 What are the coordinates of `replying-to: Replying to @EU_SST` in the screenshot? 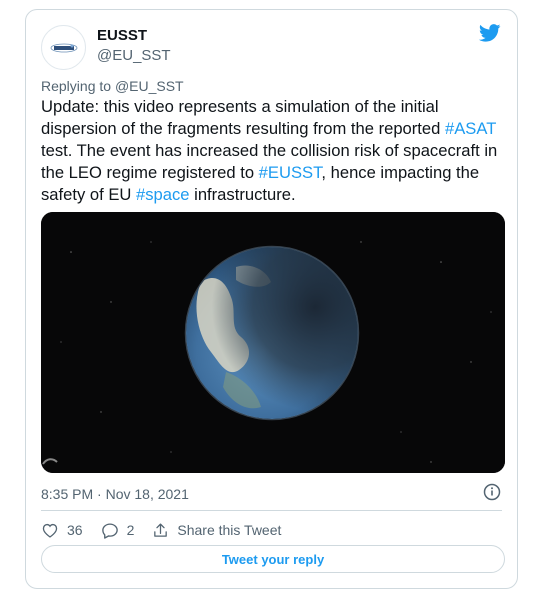 It's located at (112, 86).